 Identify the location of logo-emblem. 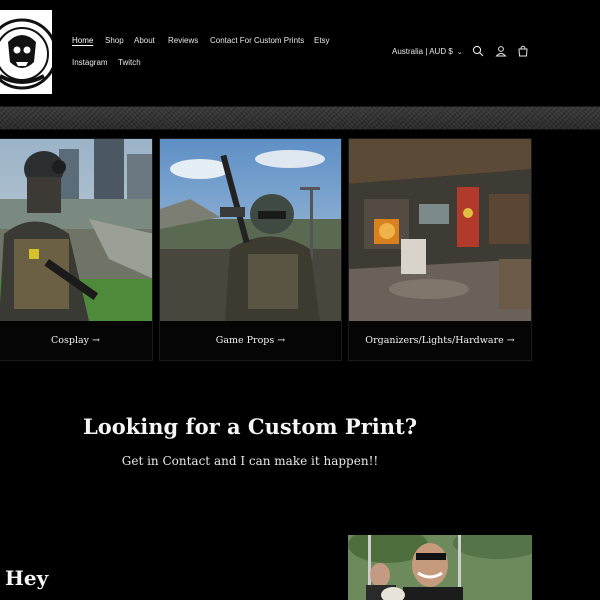
(26, 54).